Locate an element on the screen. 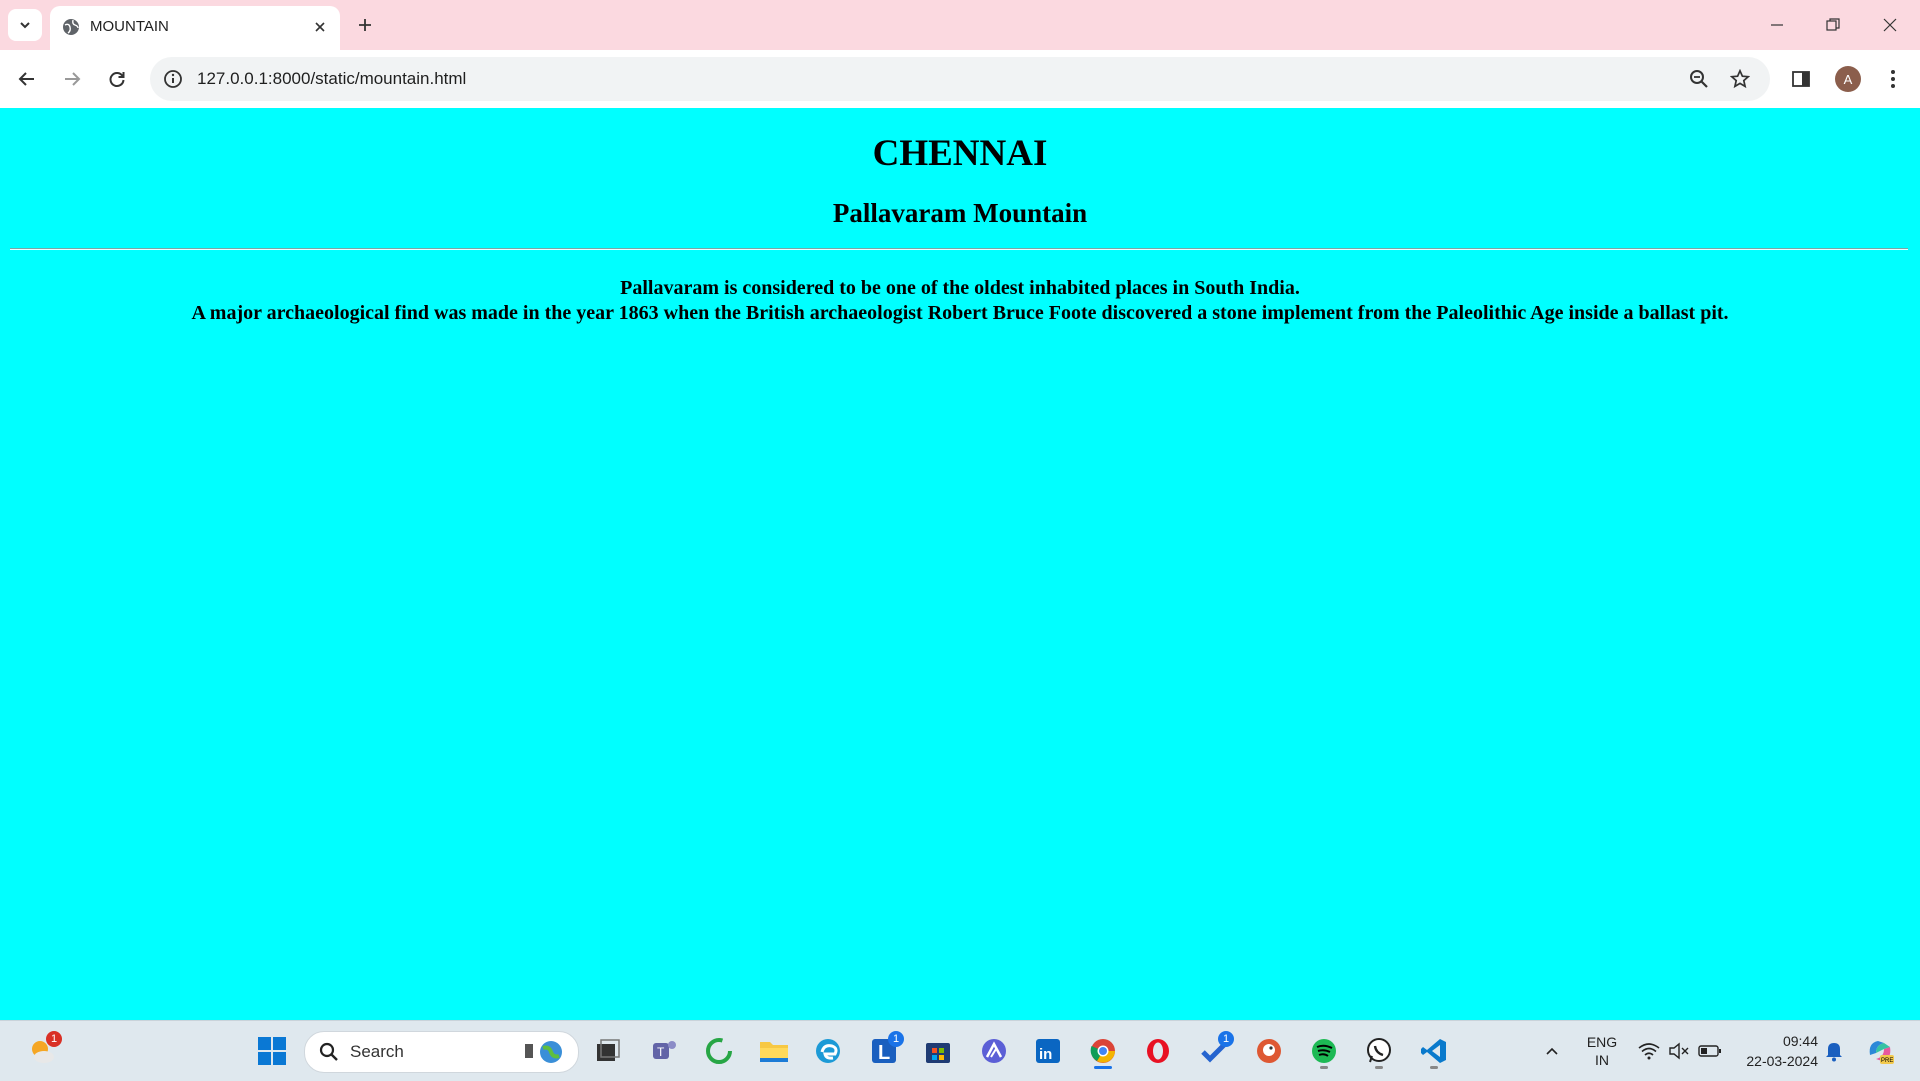 This screenshot has height=1081, width=1920. sync-app-button is located at coordinates (719, 1051).